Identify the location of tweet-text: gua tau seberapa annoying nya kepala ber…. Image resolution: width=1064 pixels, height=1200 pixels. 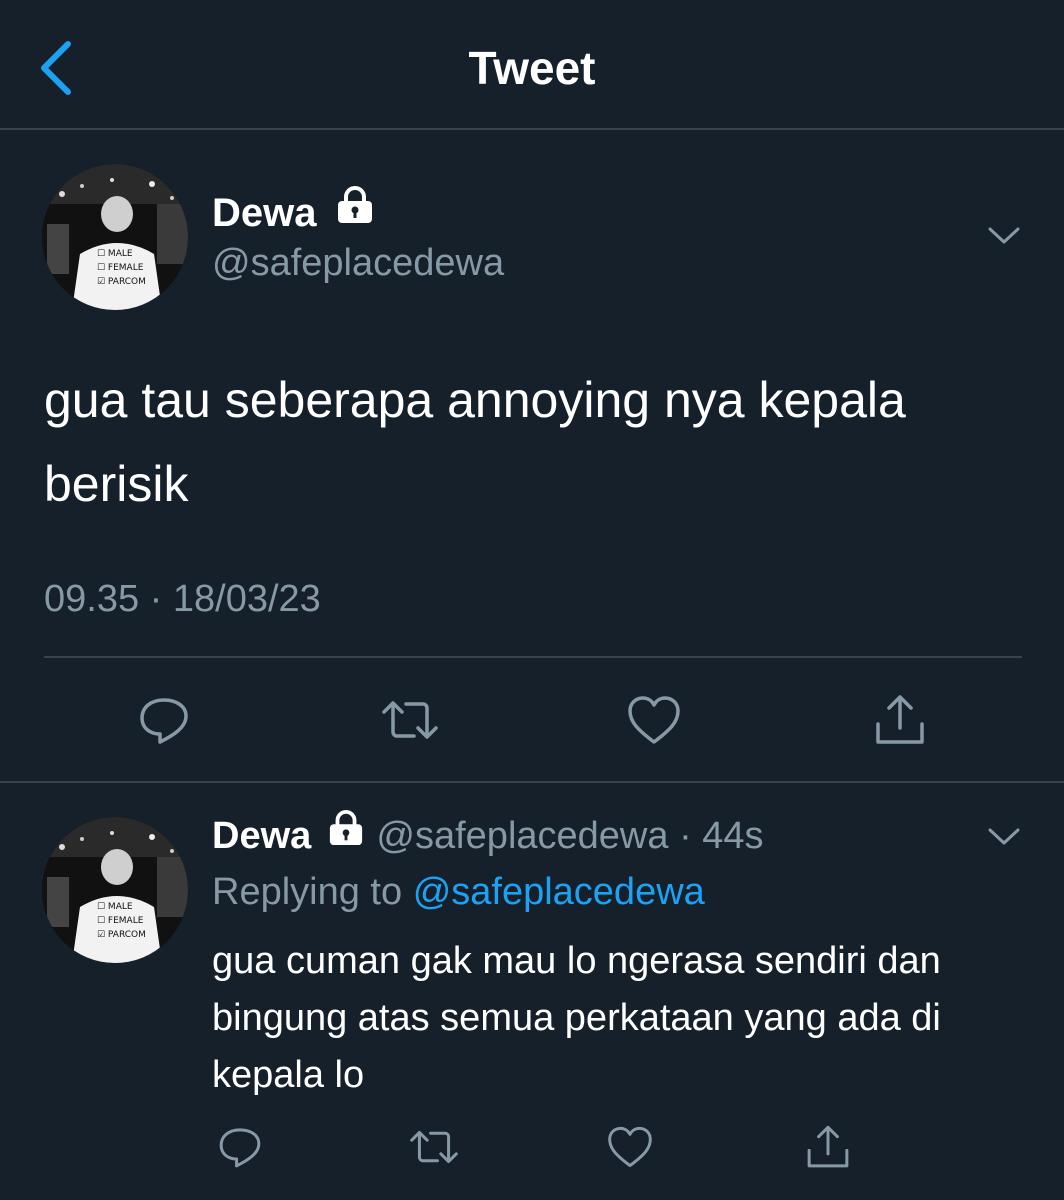
(475, 442).